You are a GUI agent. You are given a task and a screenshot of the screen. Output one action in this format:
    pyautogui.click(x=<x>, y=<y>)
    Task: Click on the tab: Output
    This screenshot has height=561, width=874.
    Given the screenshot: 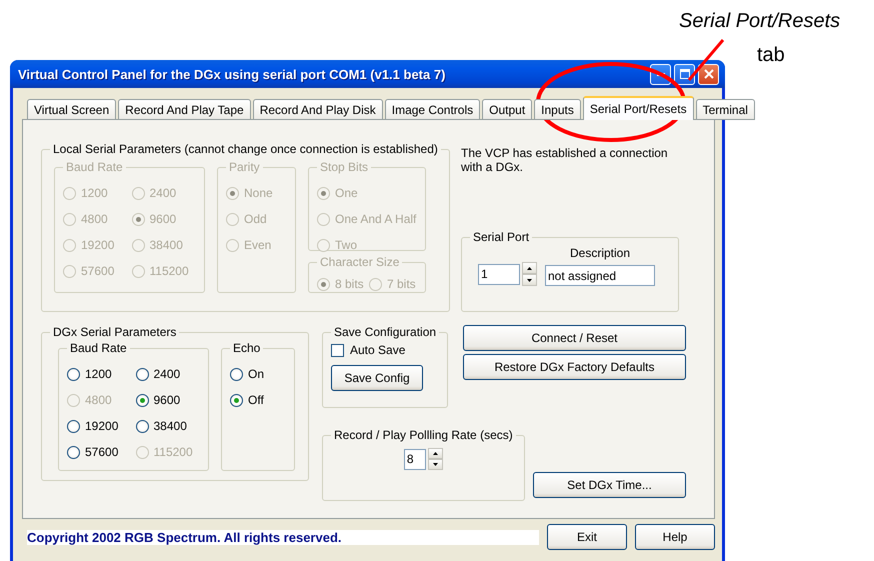 What is the action you would take?
    pyautogui.click(x=507, y=109)
    